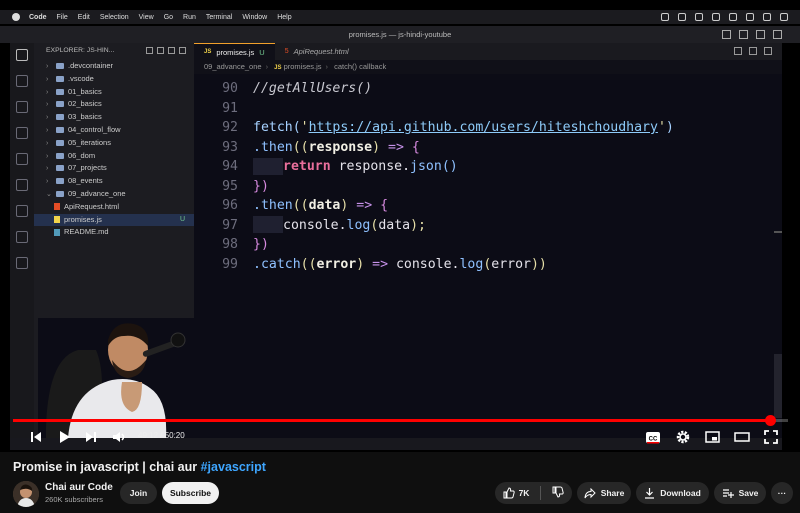  Describe the element at coordinates (233, 467) in the screenshot. I see `hashtag-link: #javascript` at that location.